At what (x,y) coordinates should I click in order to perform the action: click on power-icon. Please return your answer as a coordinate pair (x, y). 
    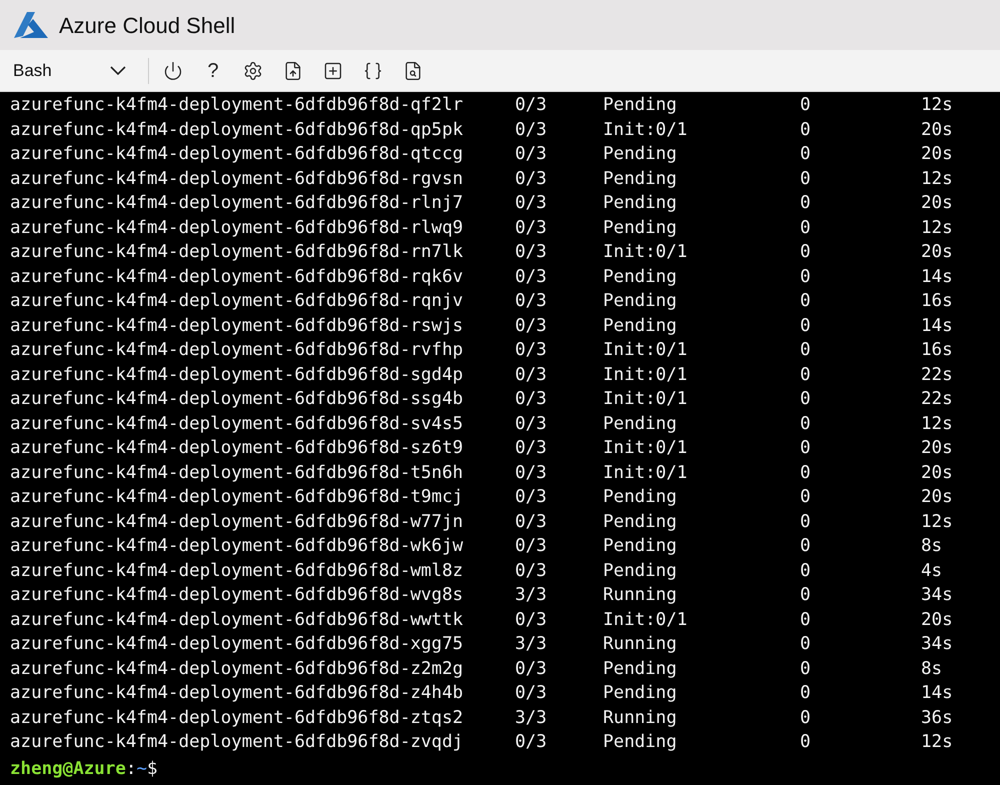
    Looking at the image, I should click on (173, 70).